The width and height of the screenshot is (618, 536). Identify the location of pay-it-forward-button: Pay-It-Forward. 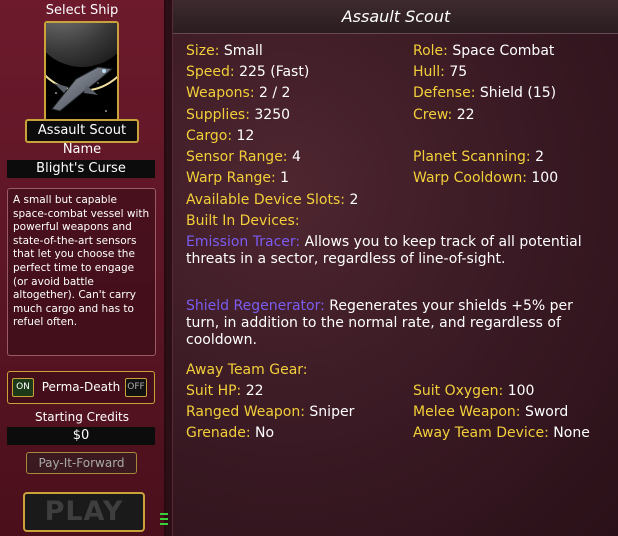
(81, 463).